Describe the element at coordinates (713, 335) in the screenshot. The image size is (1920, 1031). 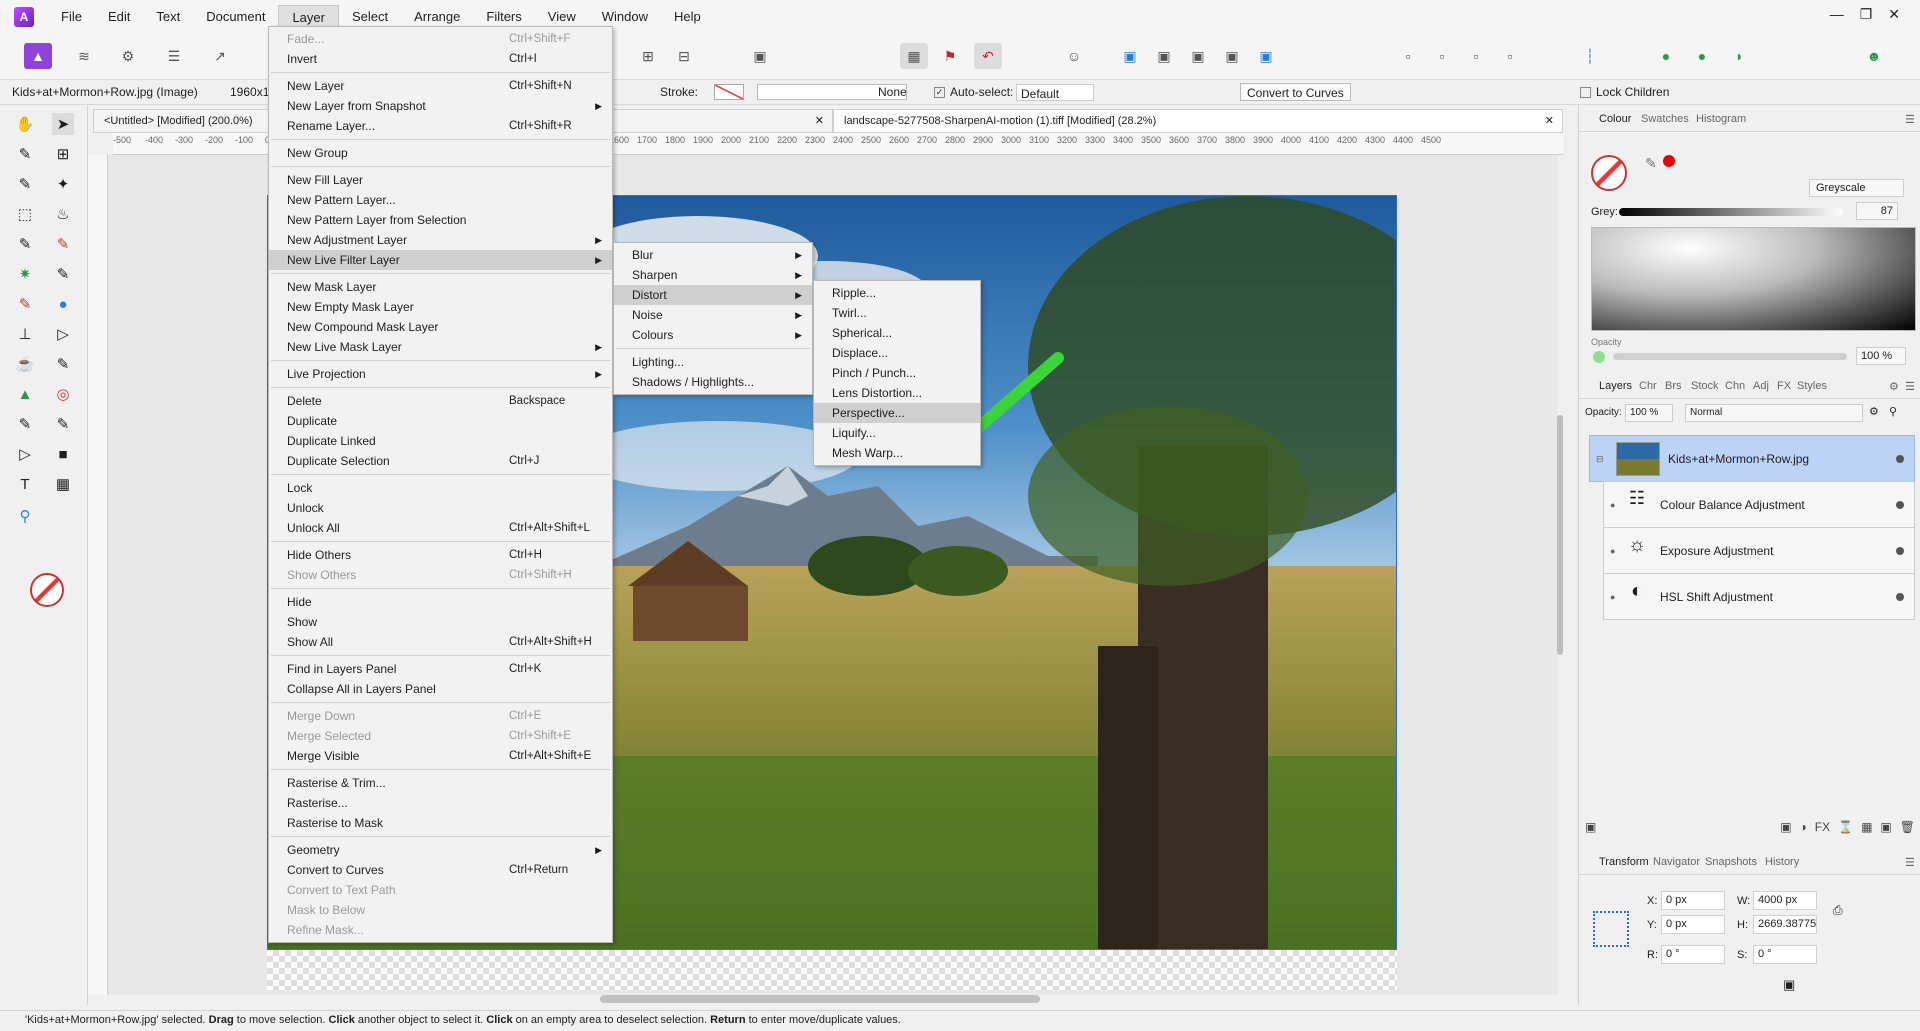
I see `filter-item-colours: Colours ▶` at that location.